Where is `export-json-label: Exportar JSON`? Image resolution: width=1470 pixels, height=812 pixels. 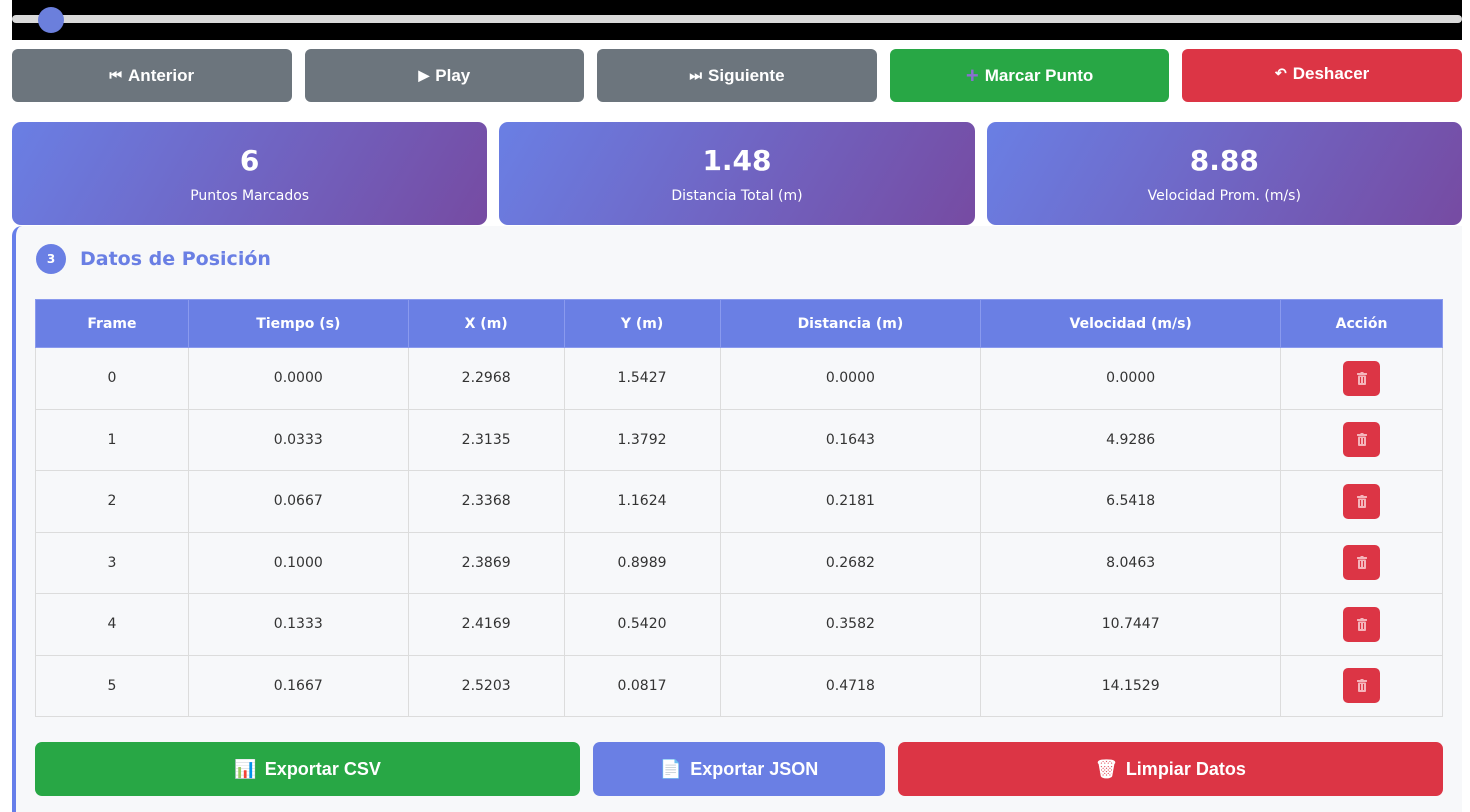 export-json-label: Exportar JSON is located at coordinates (754, 768).